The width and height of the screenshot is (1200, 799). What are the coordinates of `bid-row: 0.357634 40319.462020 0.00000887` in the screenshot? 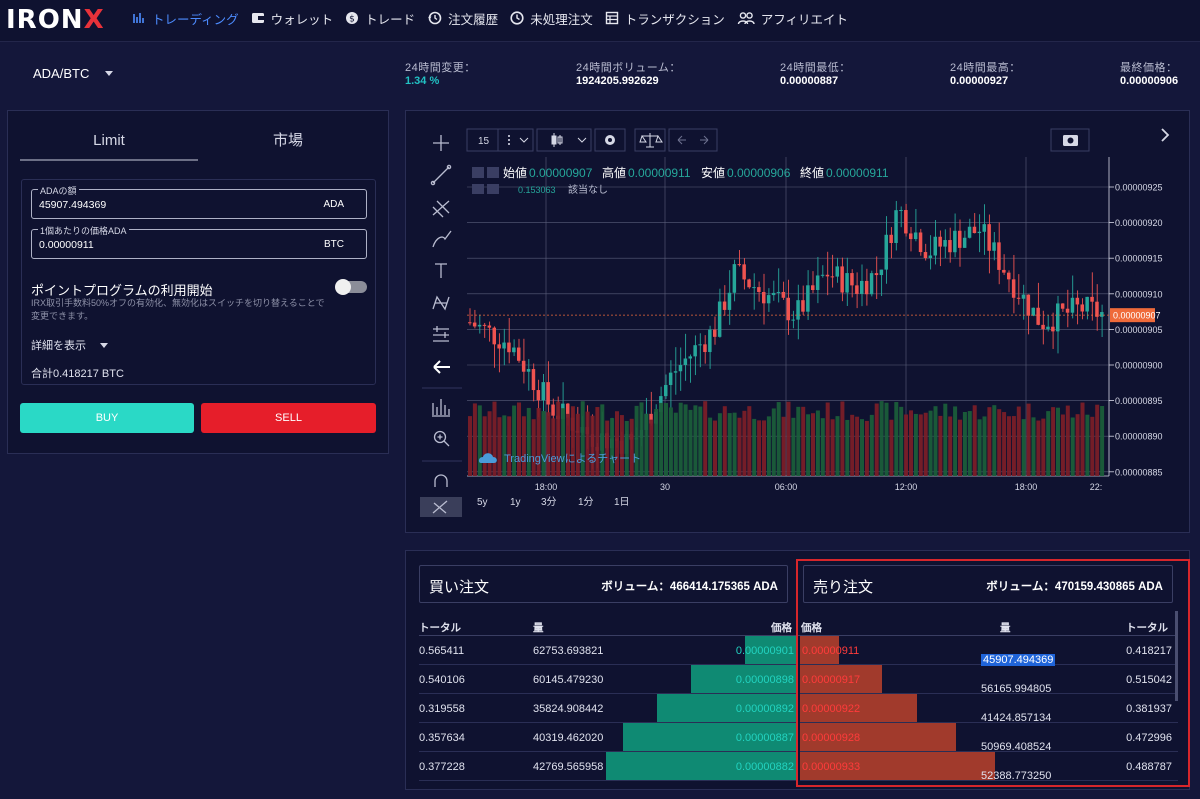 It's located at (607, 737).